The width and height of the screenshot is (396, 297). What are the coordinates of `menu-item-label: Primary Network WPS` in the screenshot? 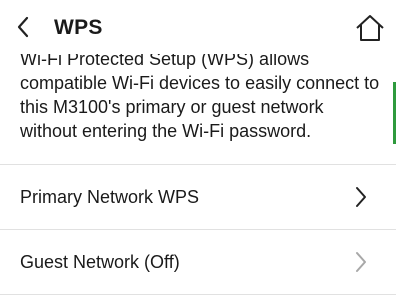 It's located at (110, 197).